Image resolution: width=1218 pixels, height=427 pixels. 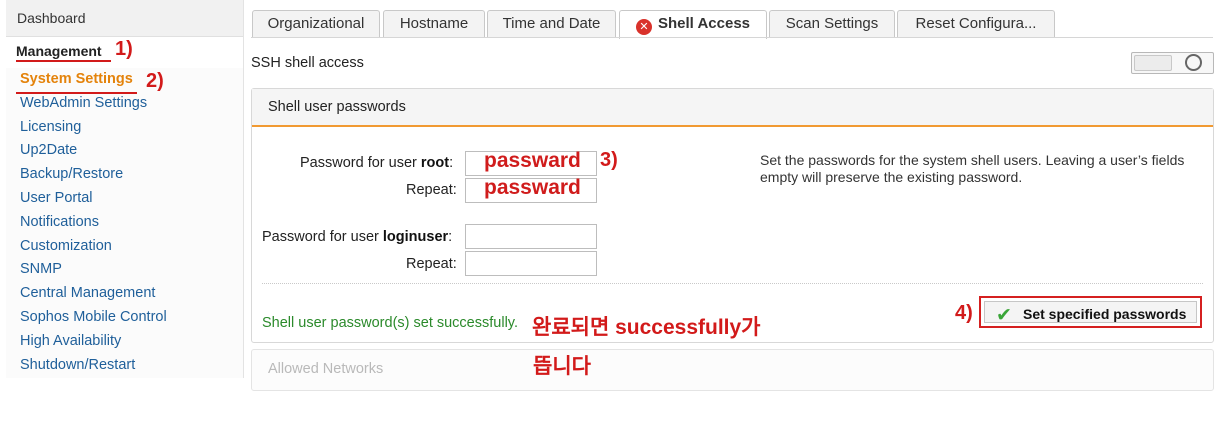 I want to click on root-repeat-annotation: passward, so click(x=532, y=187).